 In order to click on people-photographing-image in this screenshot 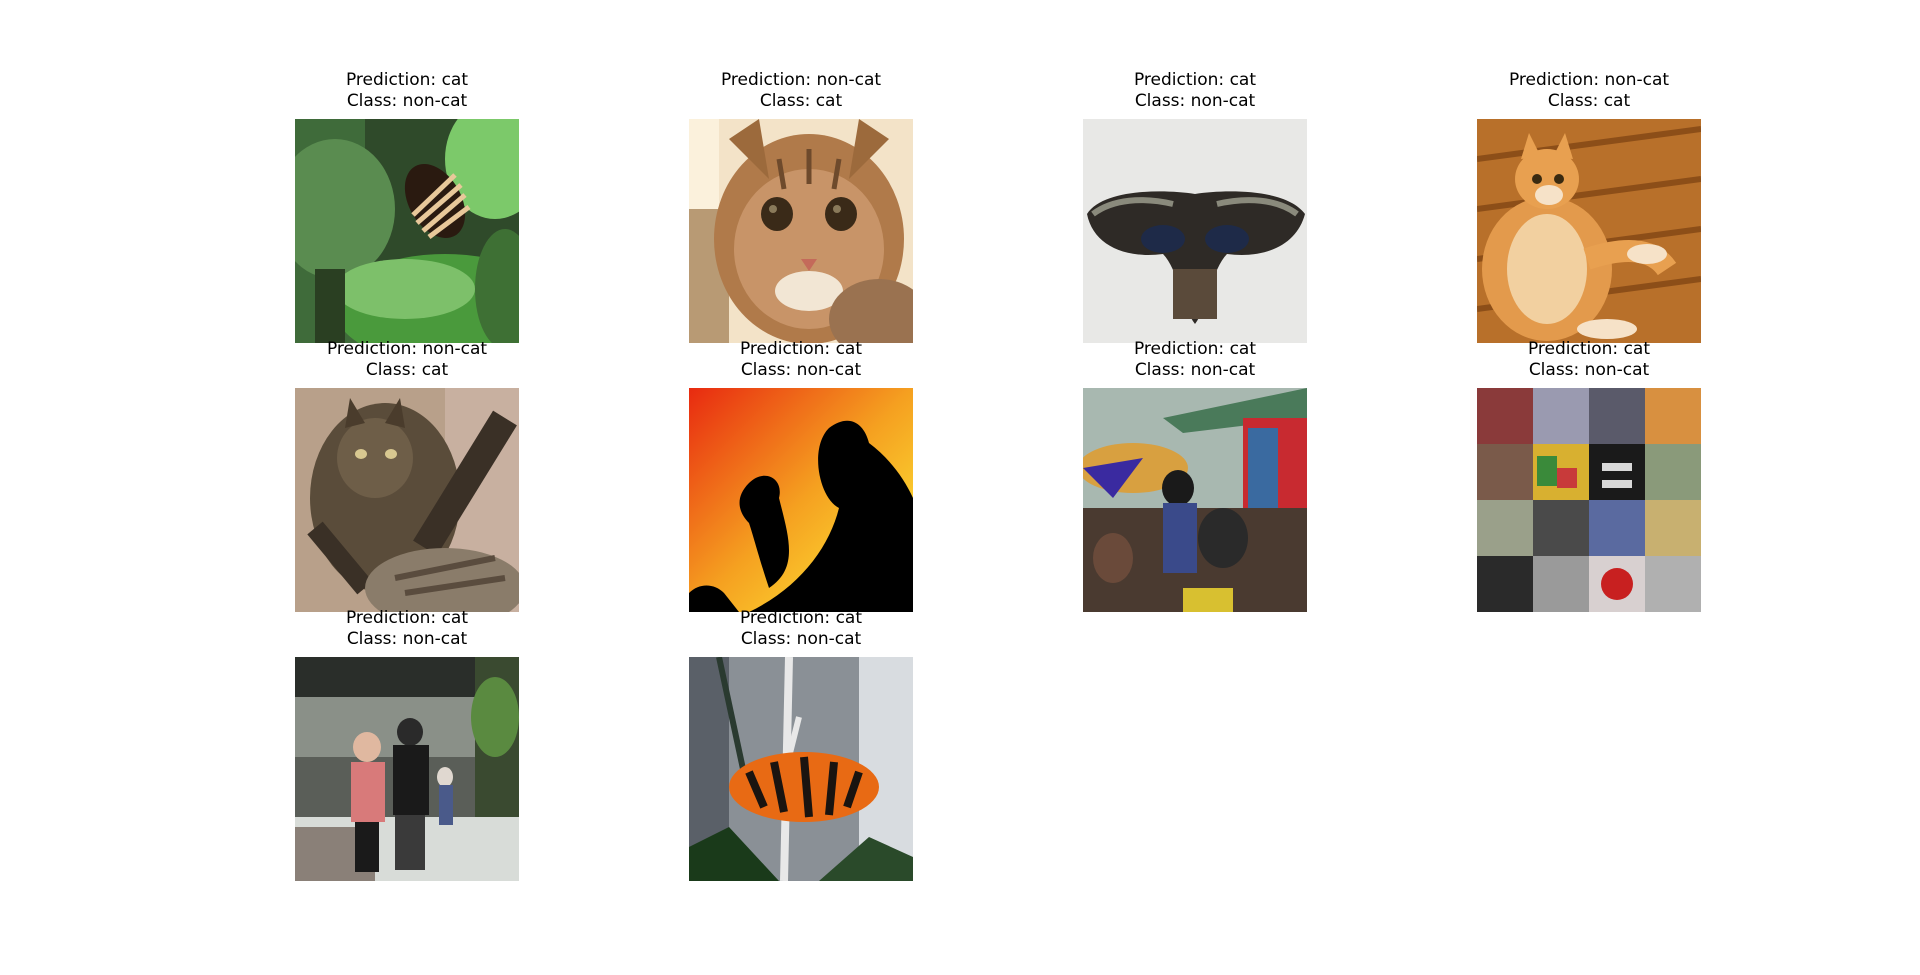, I will do `click(407, 769)`.